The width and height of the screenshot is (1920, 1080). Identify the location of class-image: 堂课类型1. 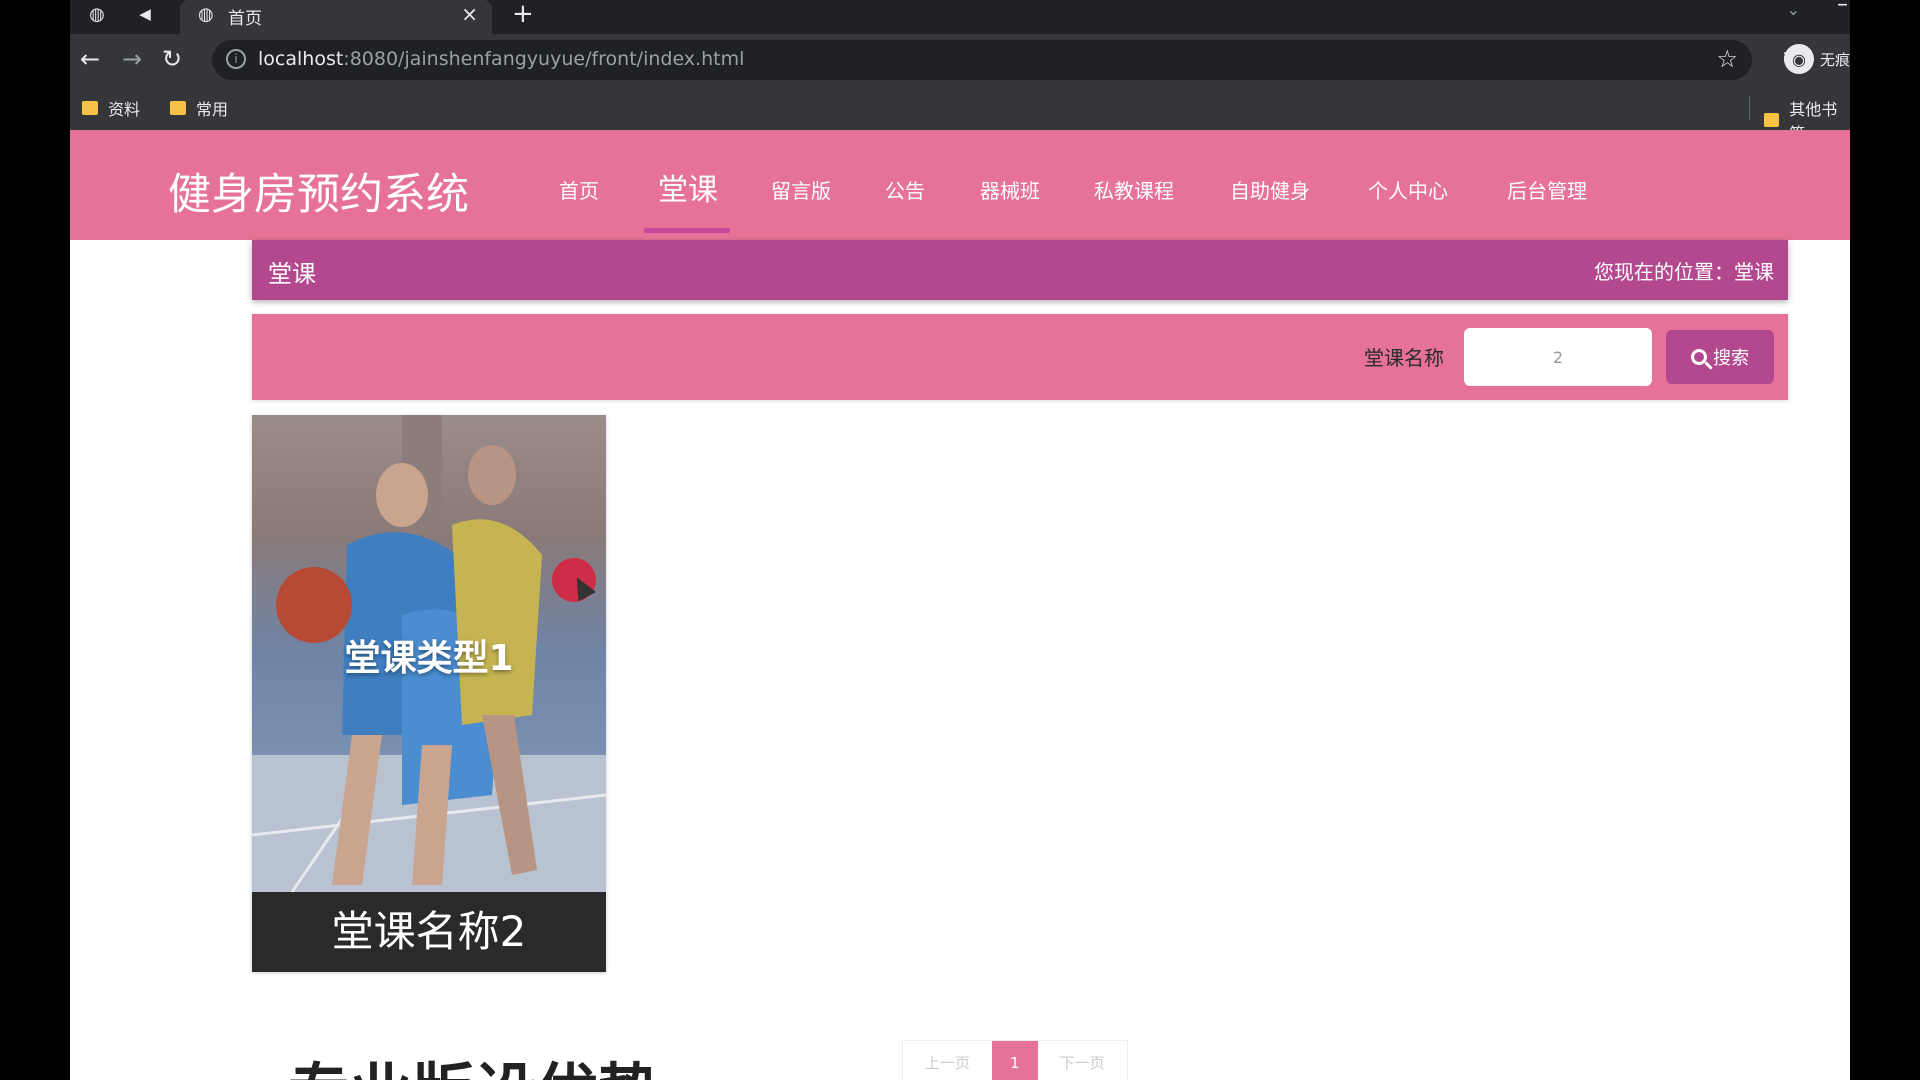
(429, 653).